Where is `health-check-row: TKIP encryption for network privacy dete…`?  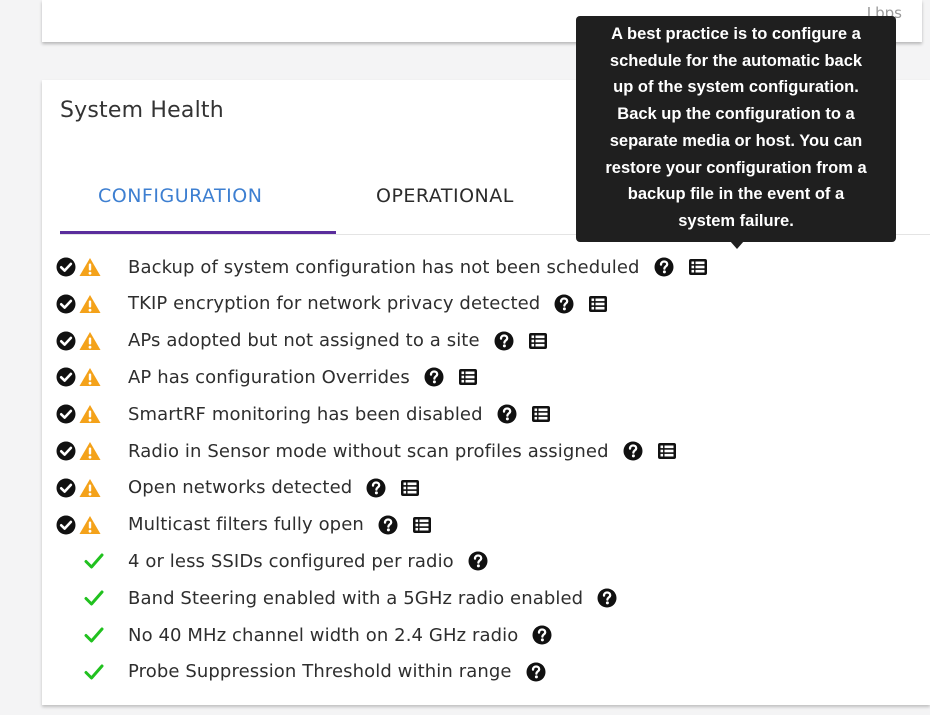 health-check-row: TKIP encryption for network privacy dete… is located at coordinates (332, 304).